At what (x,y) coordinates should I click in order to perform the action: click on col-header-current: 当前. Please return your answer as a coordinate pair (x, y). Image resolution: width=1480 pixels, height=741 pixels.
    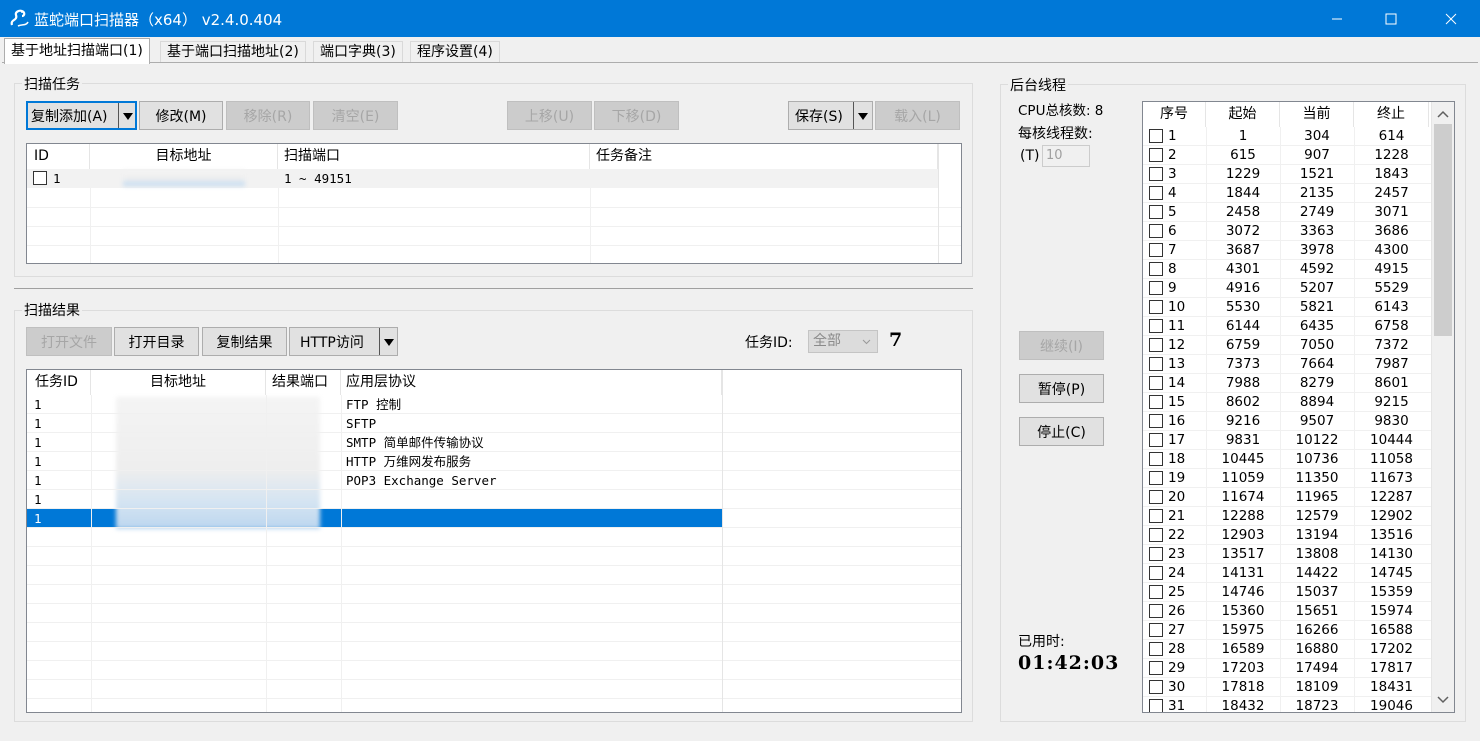
    Looking at the image, I should click on (1317, 114).